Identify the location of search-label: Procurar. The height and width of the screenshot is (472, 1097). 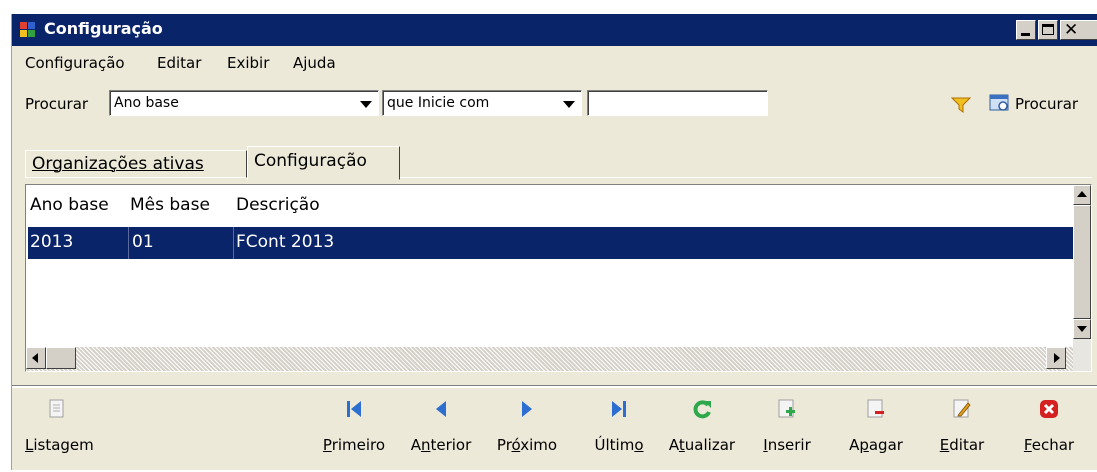
(57, 104).